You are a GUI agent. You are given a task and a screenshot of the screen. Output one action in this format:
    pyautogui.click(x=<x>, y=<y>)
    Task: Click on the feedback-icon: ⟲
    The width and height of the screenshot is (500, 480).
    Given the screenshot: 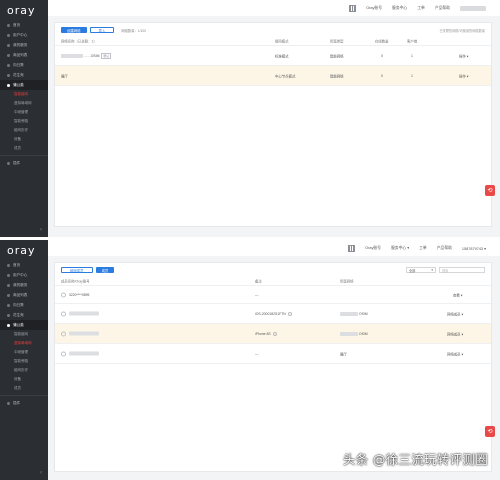 What is the action you would take?
    pyautogui.click(x=490, y=191)
    